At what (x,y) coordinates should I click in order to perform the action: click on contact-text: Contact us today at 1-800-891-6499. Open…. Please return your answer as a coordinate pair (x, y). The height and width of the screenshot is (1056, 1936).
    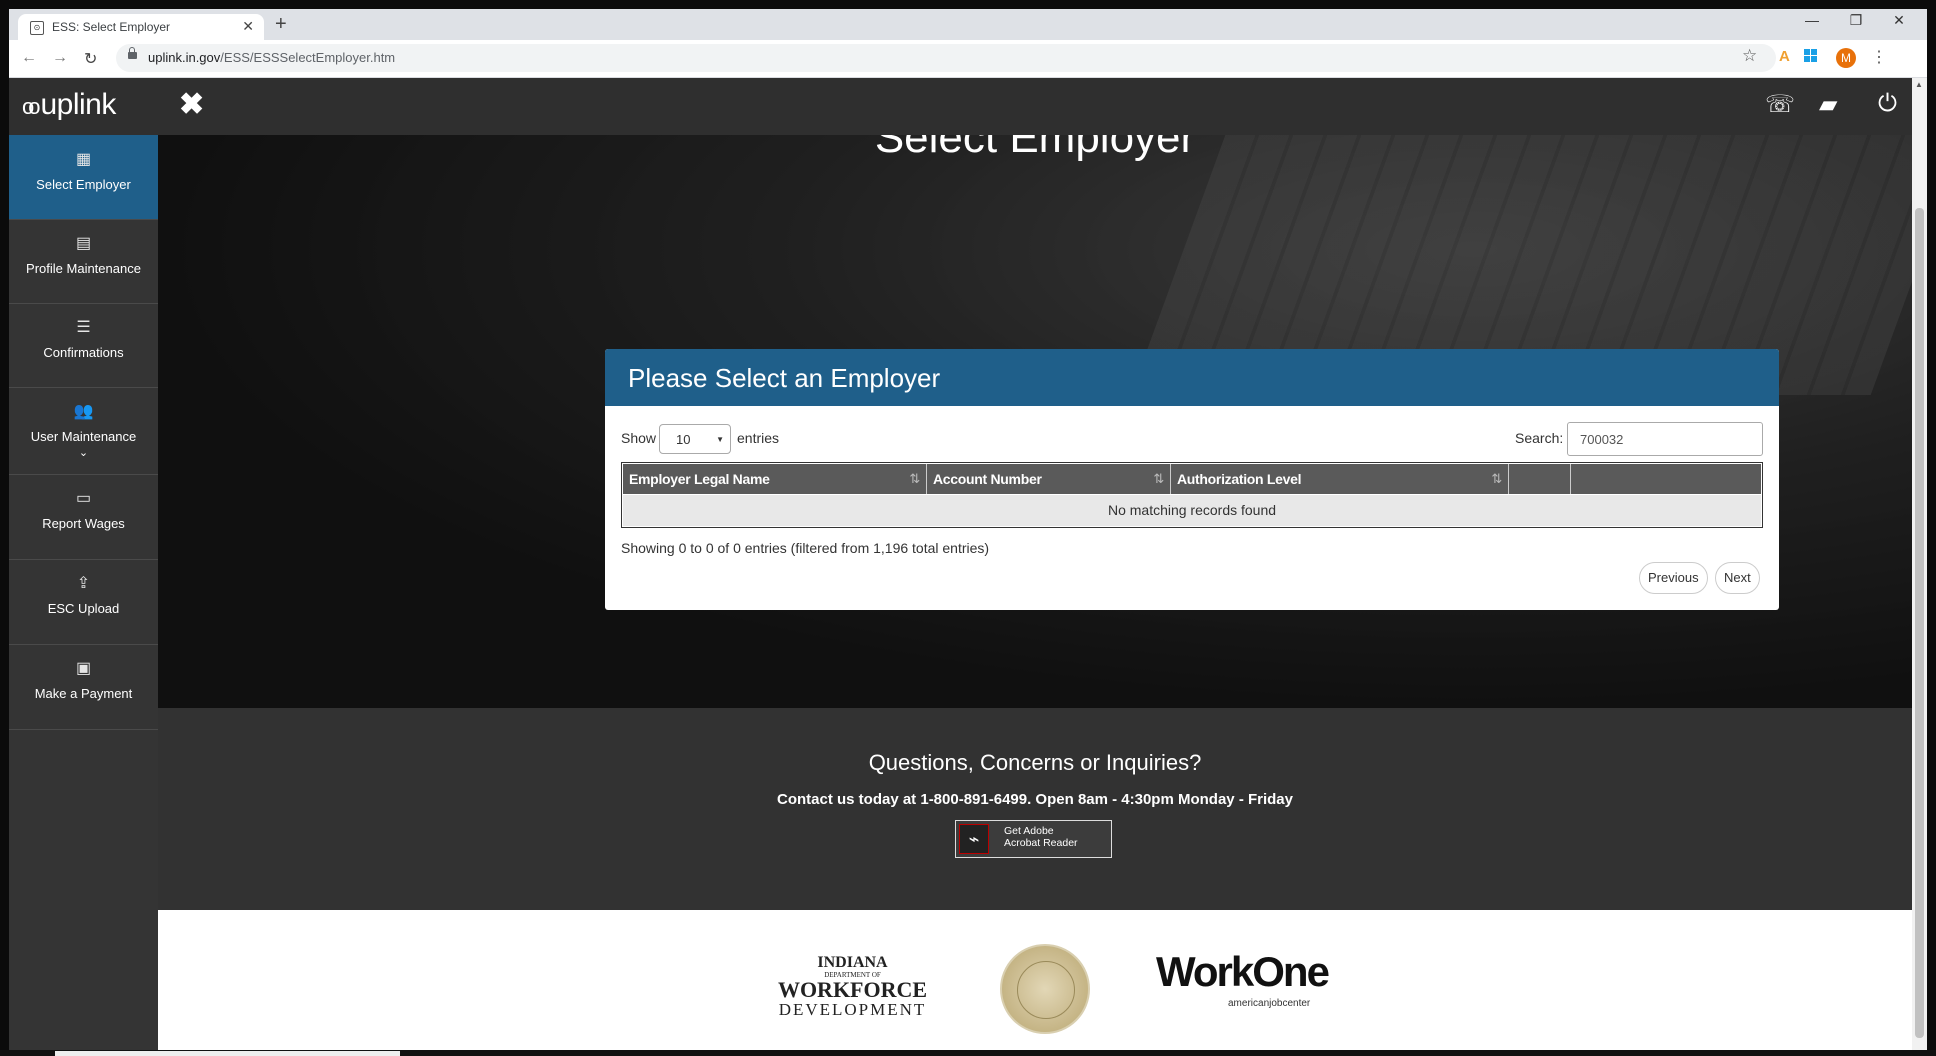
    Looking at the image, I should click on (1035, 799).